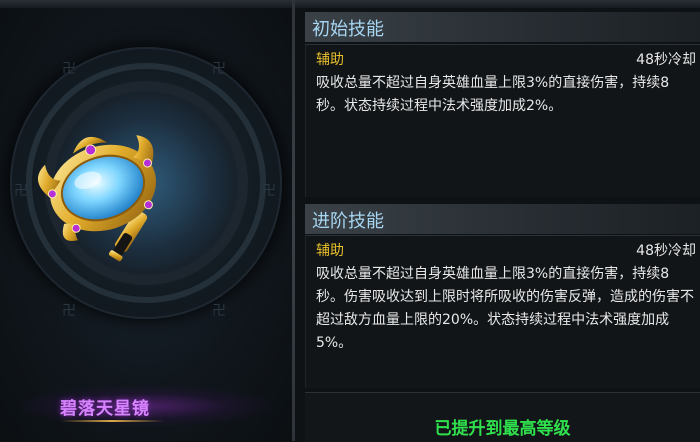 The image size is (700, 442). I want to click on advanced-skill-type: 辅助, so click(330, 251).